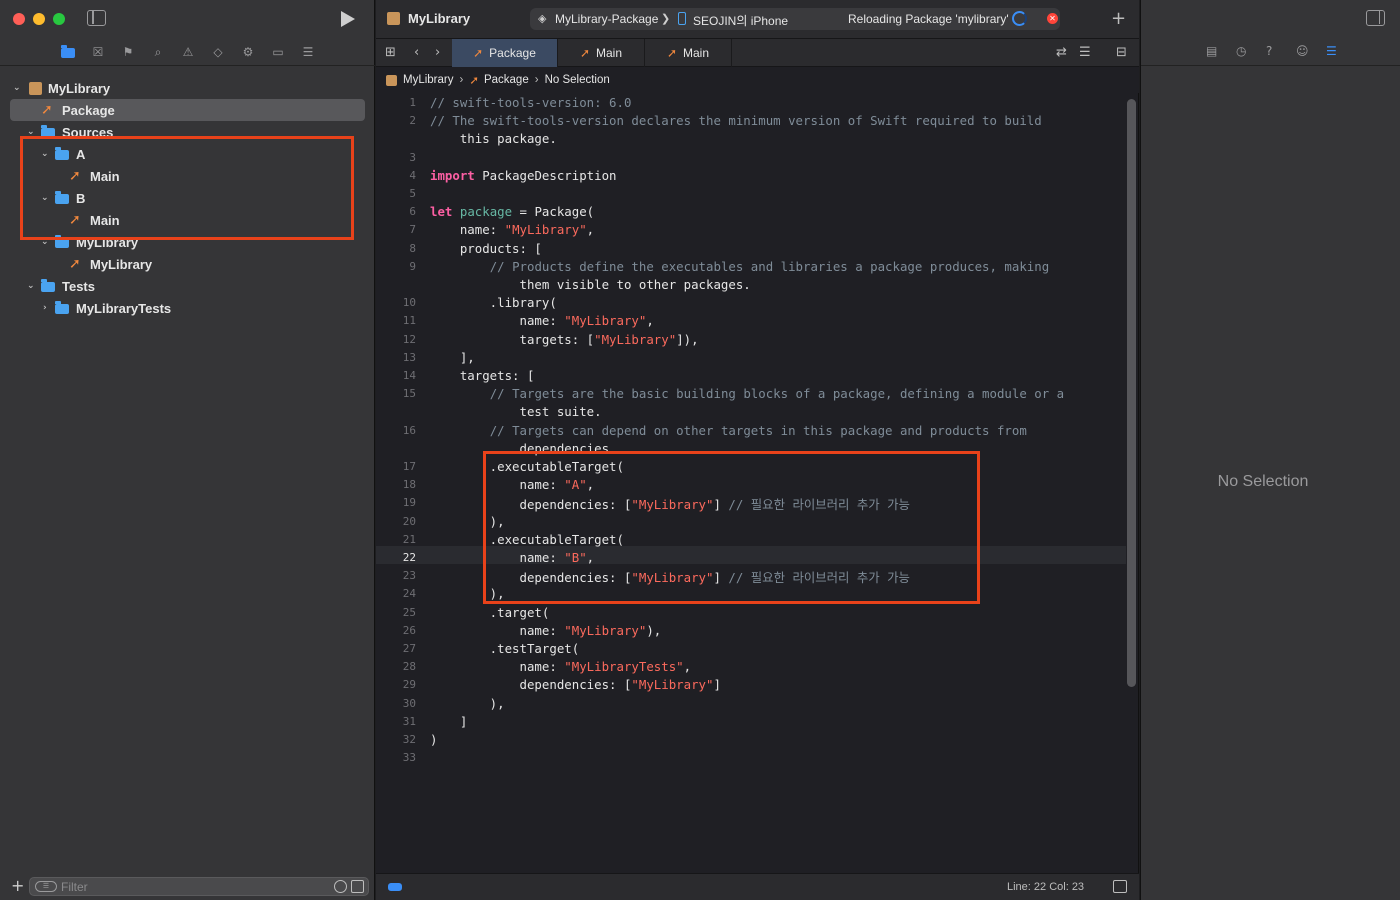 This screenshot has width=1400, height=900. What do you see at coordinates (59, 19) in the screenshot?
I see `zoom-window-button` at bounding box center [59, 19].